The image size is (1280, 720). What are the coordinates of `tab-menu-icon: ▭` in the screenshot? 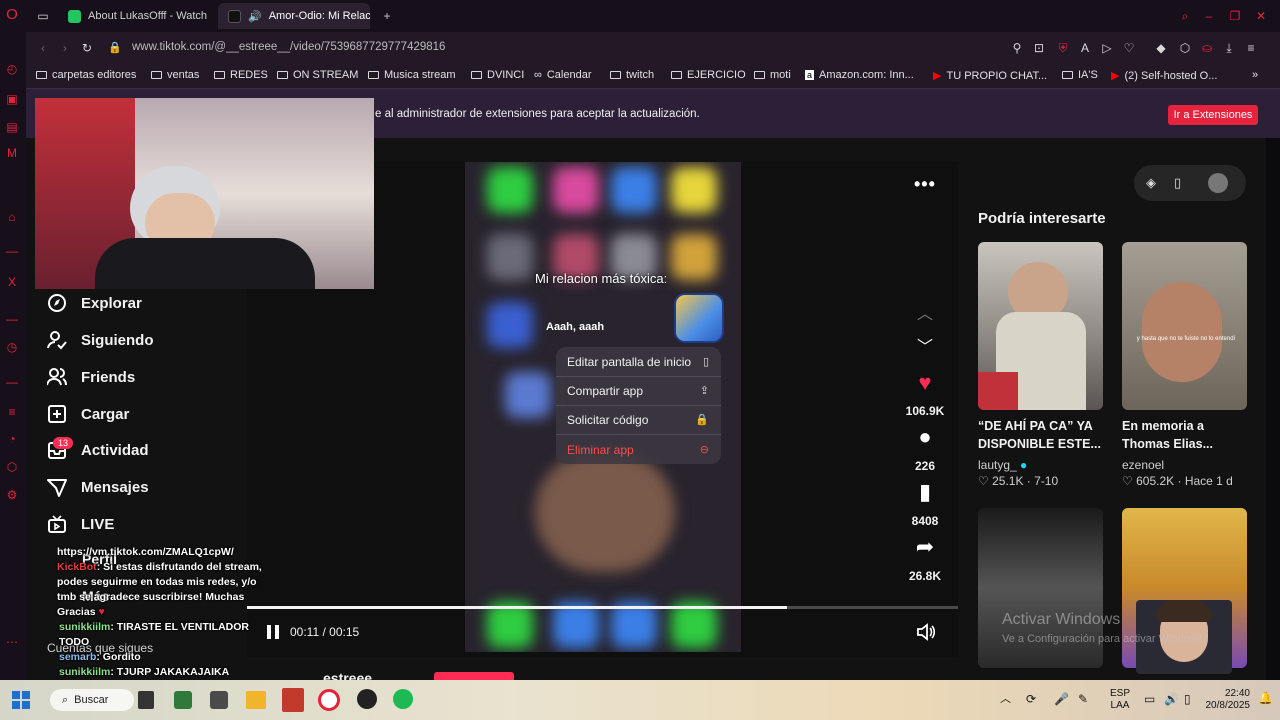 It's located at (43, 16).